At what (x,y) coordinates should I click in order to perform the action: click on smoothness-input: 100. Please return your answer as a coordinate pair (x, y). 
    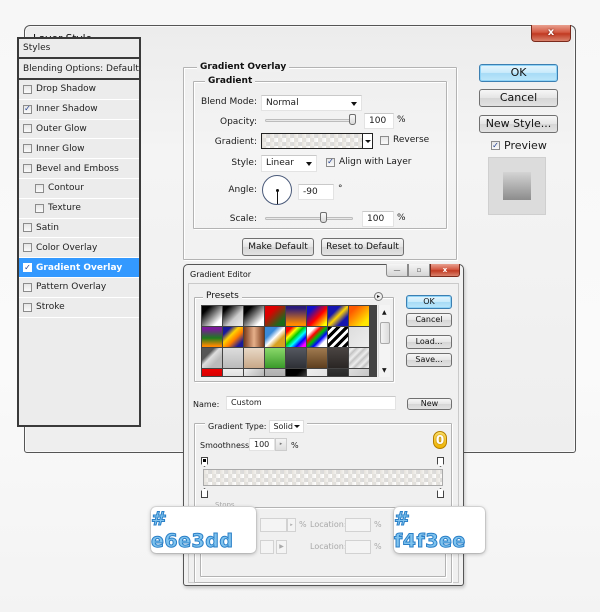
    Looking at the image, I should click on (262, 444).